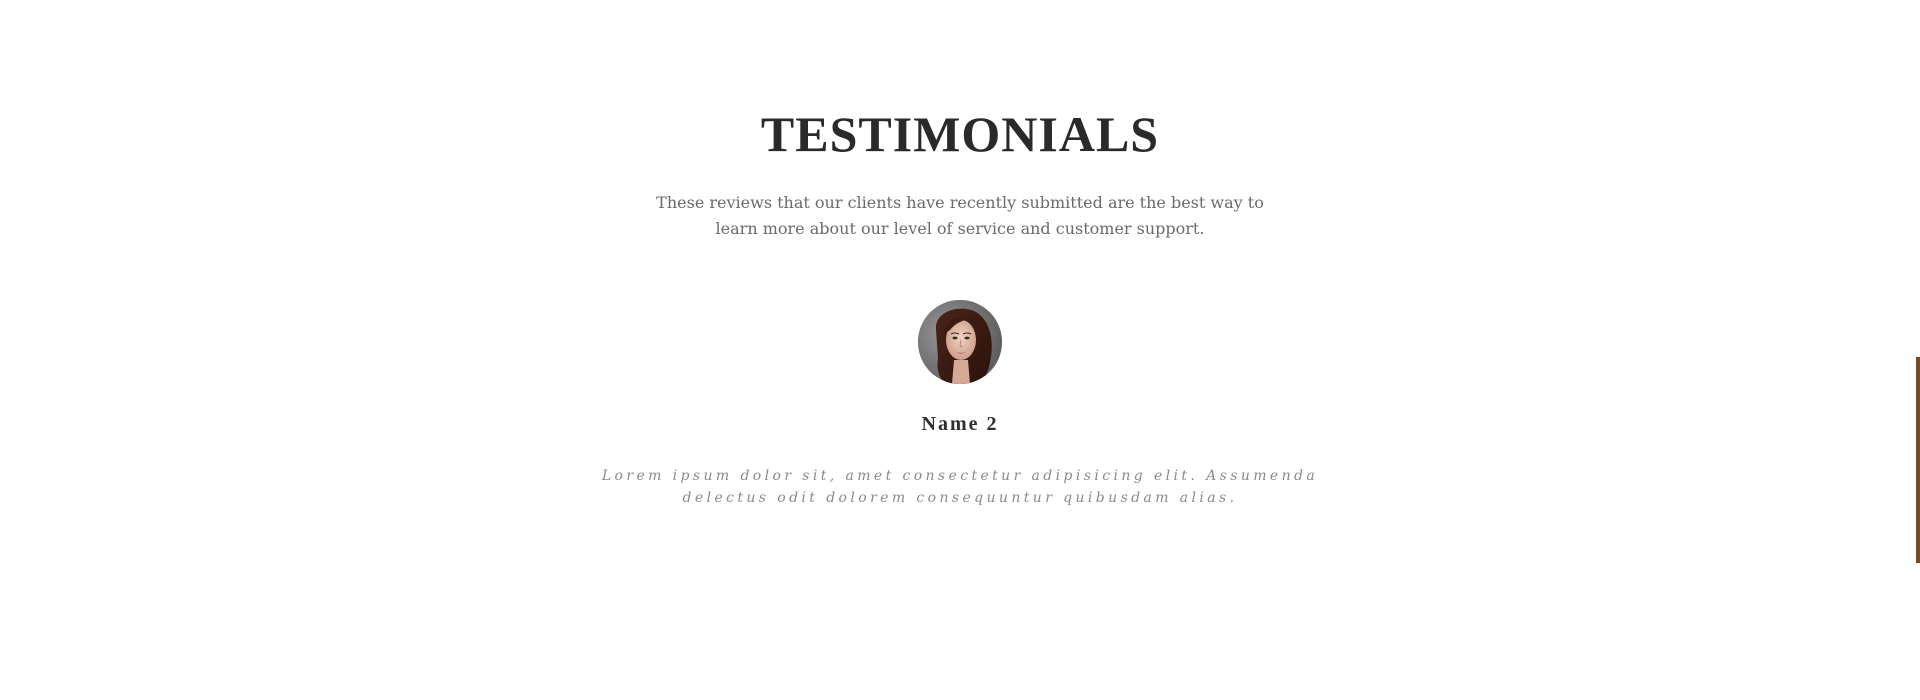  I want to click on portrait-woman-icon, so click(960, 342).